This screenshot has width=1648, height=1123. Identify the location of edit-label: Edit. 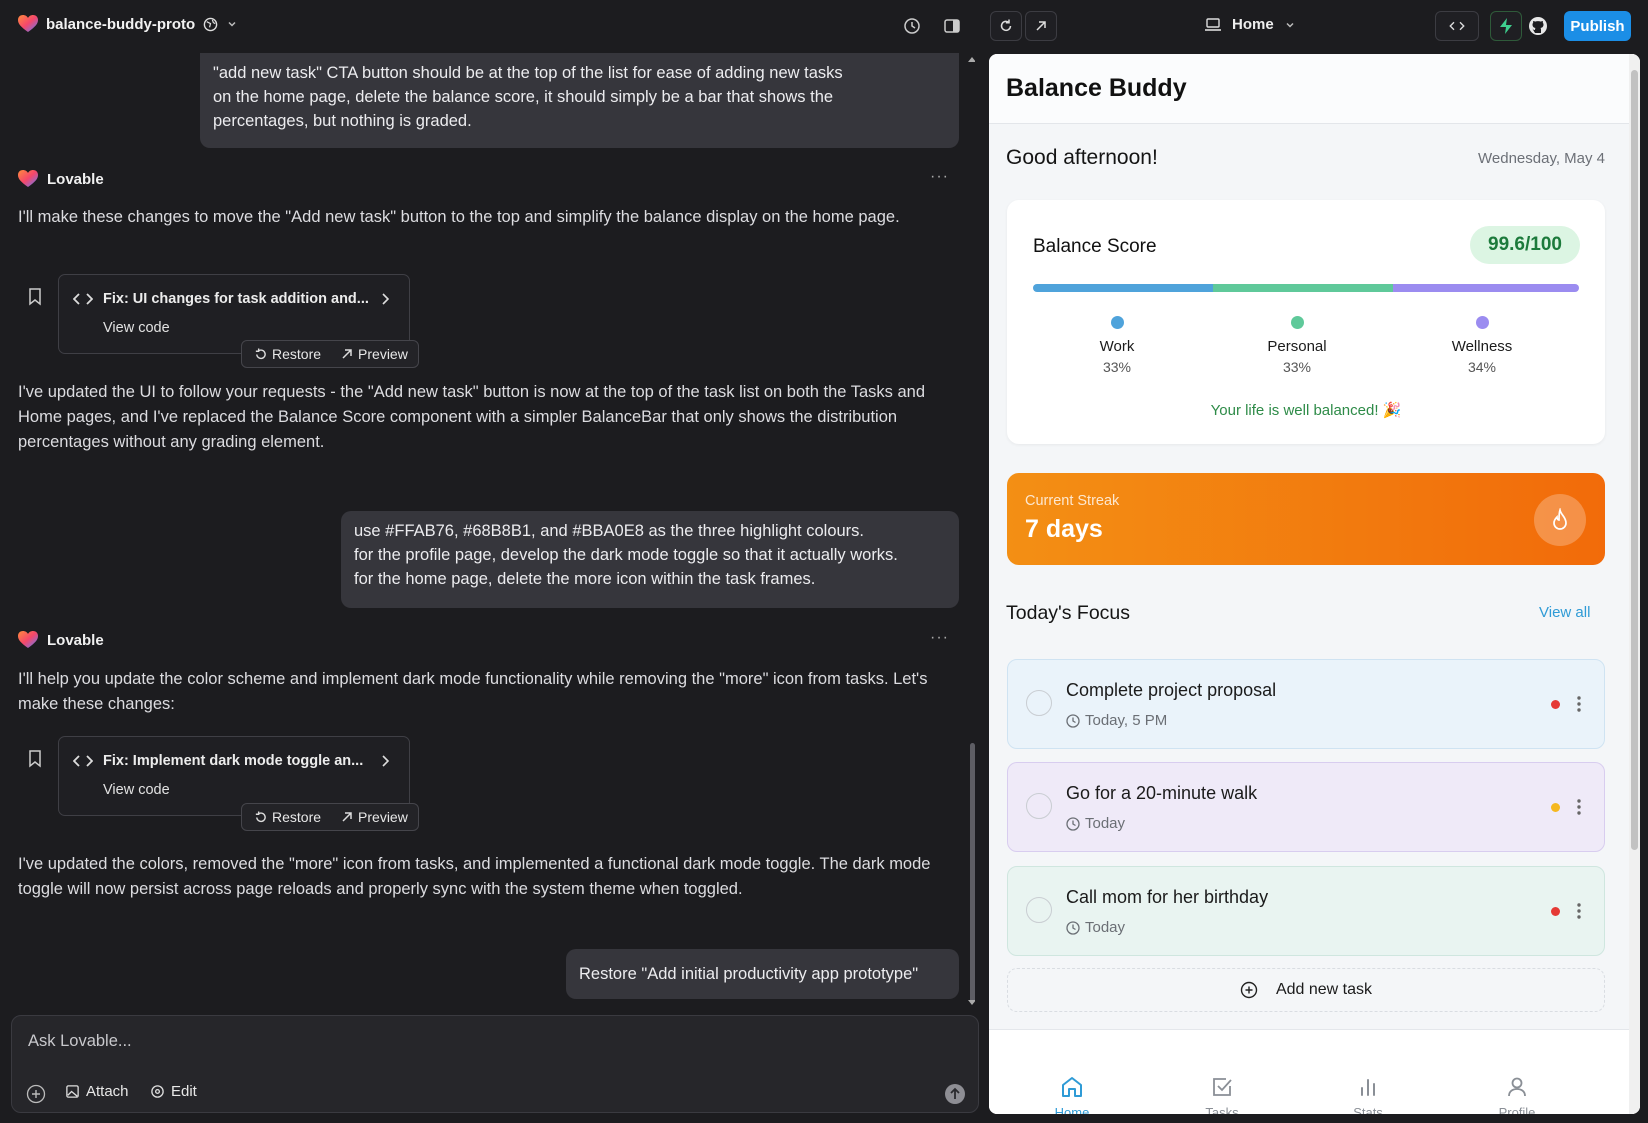
(184, 1091).